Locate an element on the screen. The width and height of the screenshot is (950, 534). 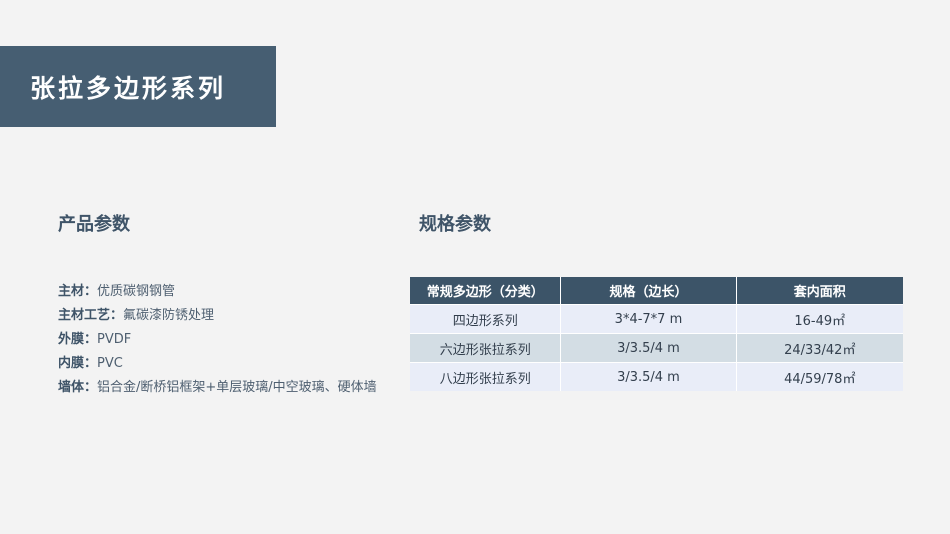
column-header: 常规多边形（分类） is located at coordinates (486, 291).